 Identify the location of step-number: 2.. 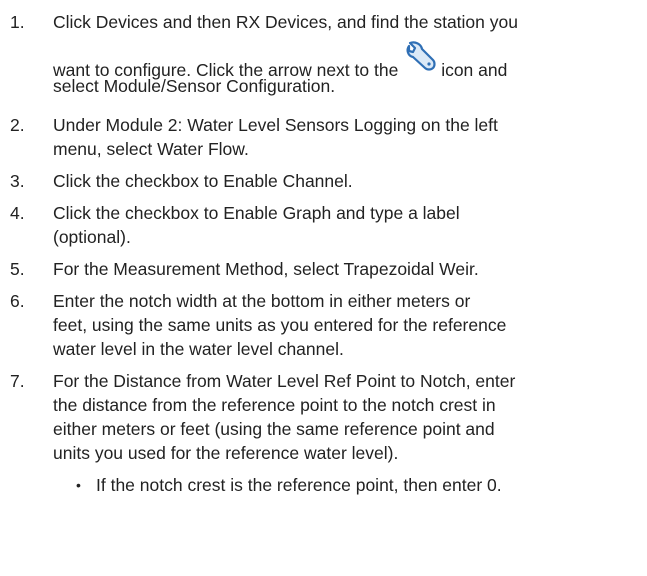
(17, 125).